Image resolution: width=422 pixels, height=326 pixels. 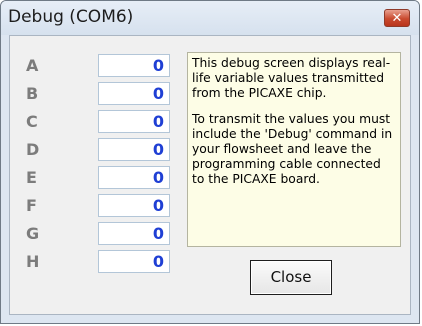 I want to click on window-close-button: ✕, so click(x=397, y=18).